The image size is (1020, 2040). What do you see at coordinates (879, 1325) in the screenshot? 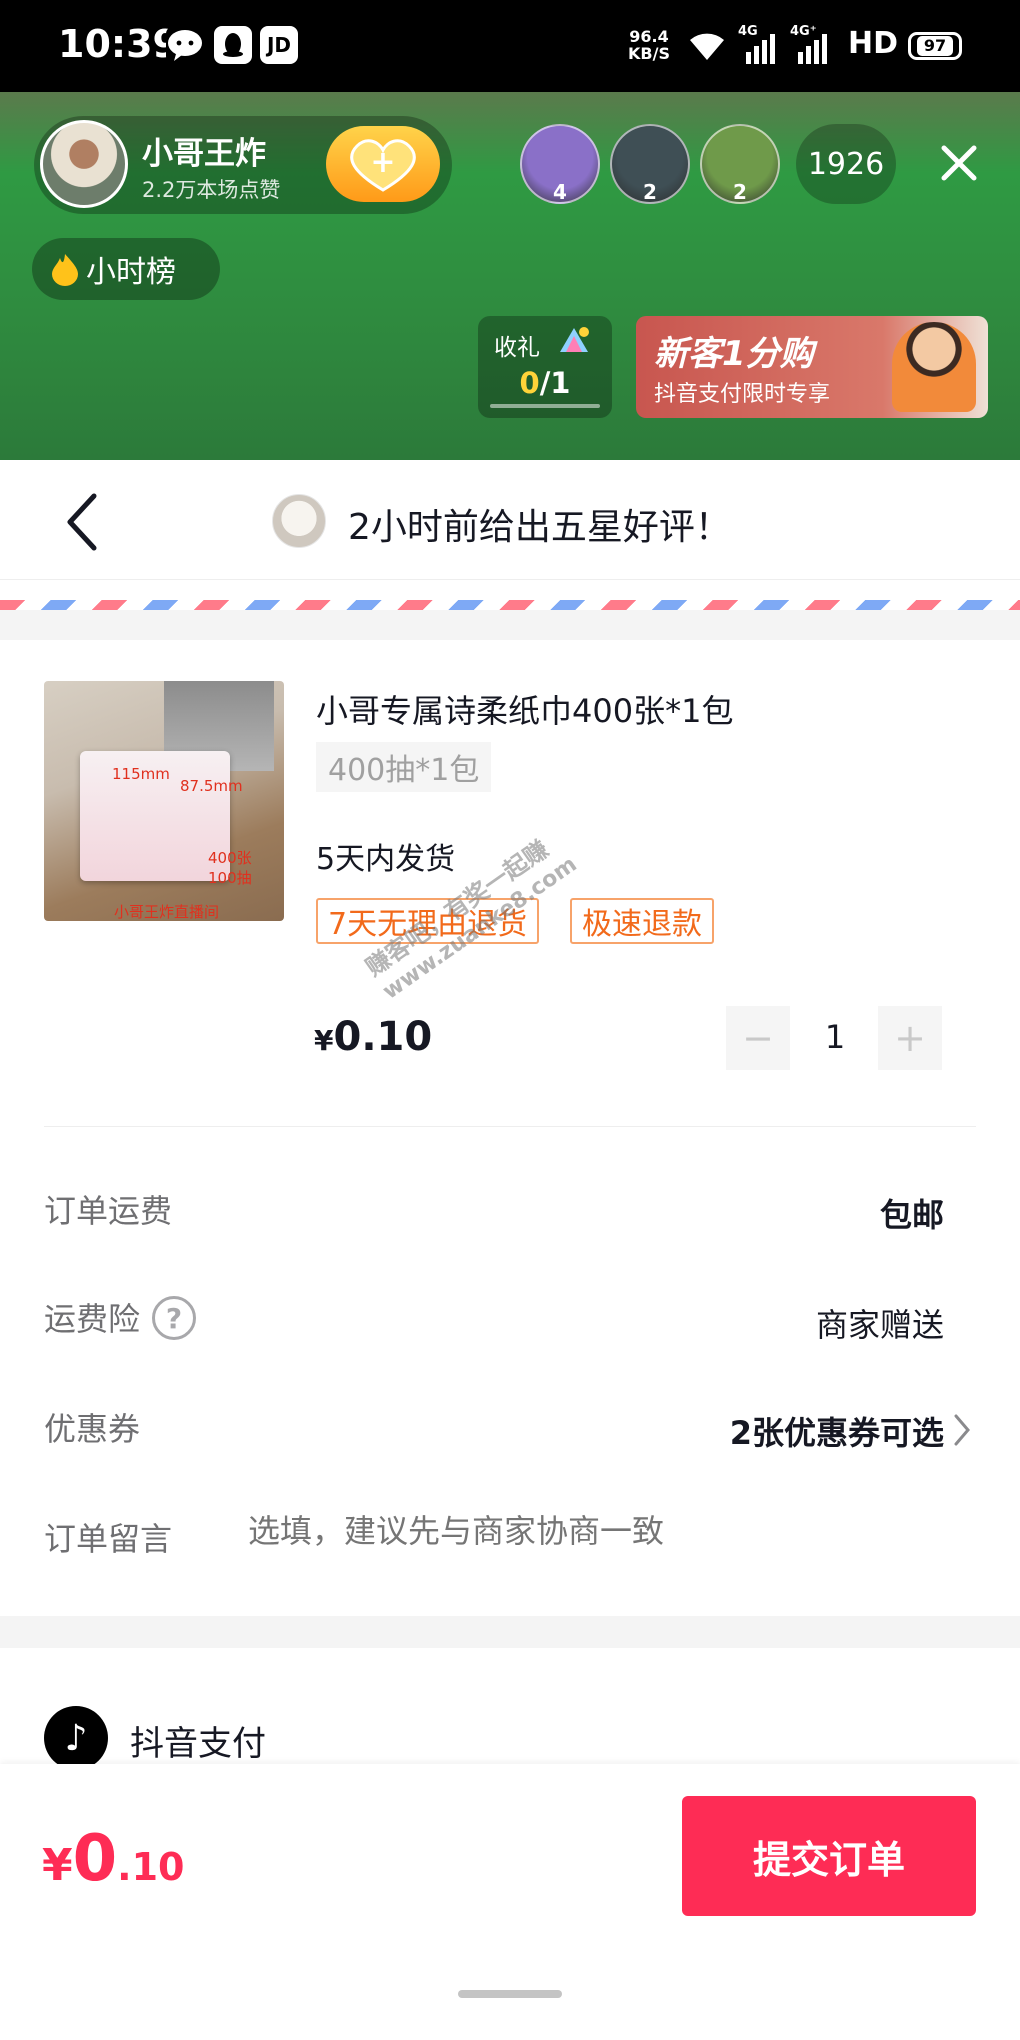
I see `shipping-insurance-value: 商家赠送` at bounding box center [879, 1325].